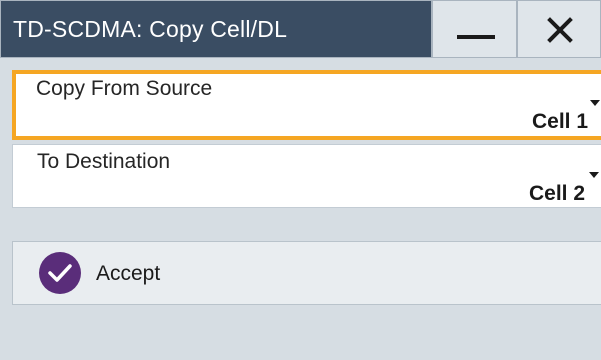 The height and width of the screenshot is (360, 601). I want to click on source-value: Cell 1, so click(559, 121).